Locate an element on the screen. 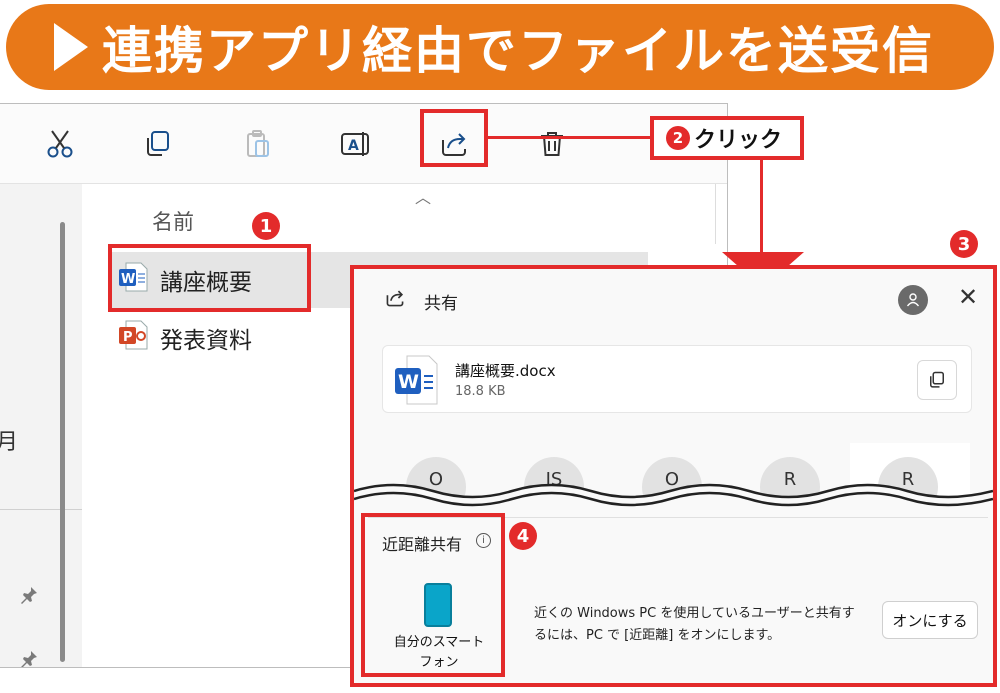 This screenshot has height=693, width=1000. turn-on-button: オンにする is located at coordinates (930, 620).